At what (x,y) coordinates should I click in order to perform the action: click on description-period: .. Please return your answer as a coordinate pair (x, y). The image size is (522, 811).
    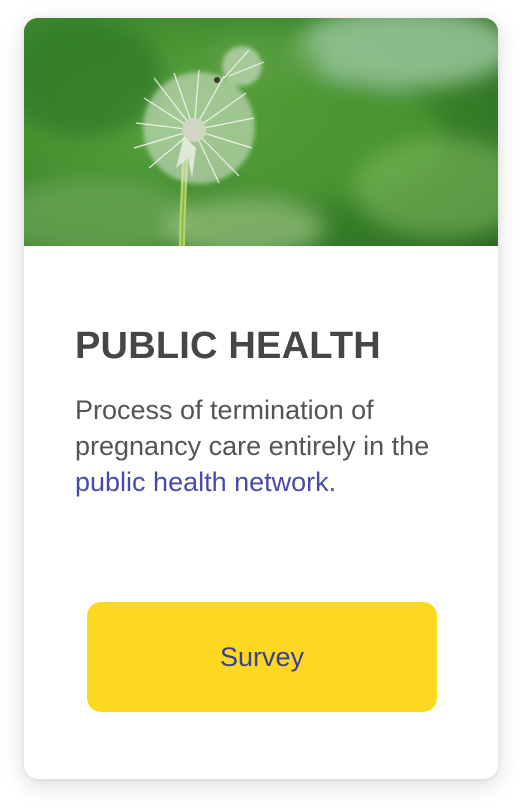
    Looking at the image, I should click on (332, 482).